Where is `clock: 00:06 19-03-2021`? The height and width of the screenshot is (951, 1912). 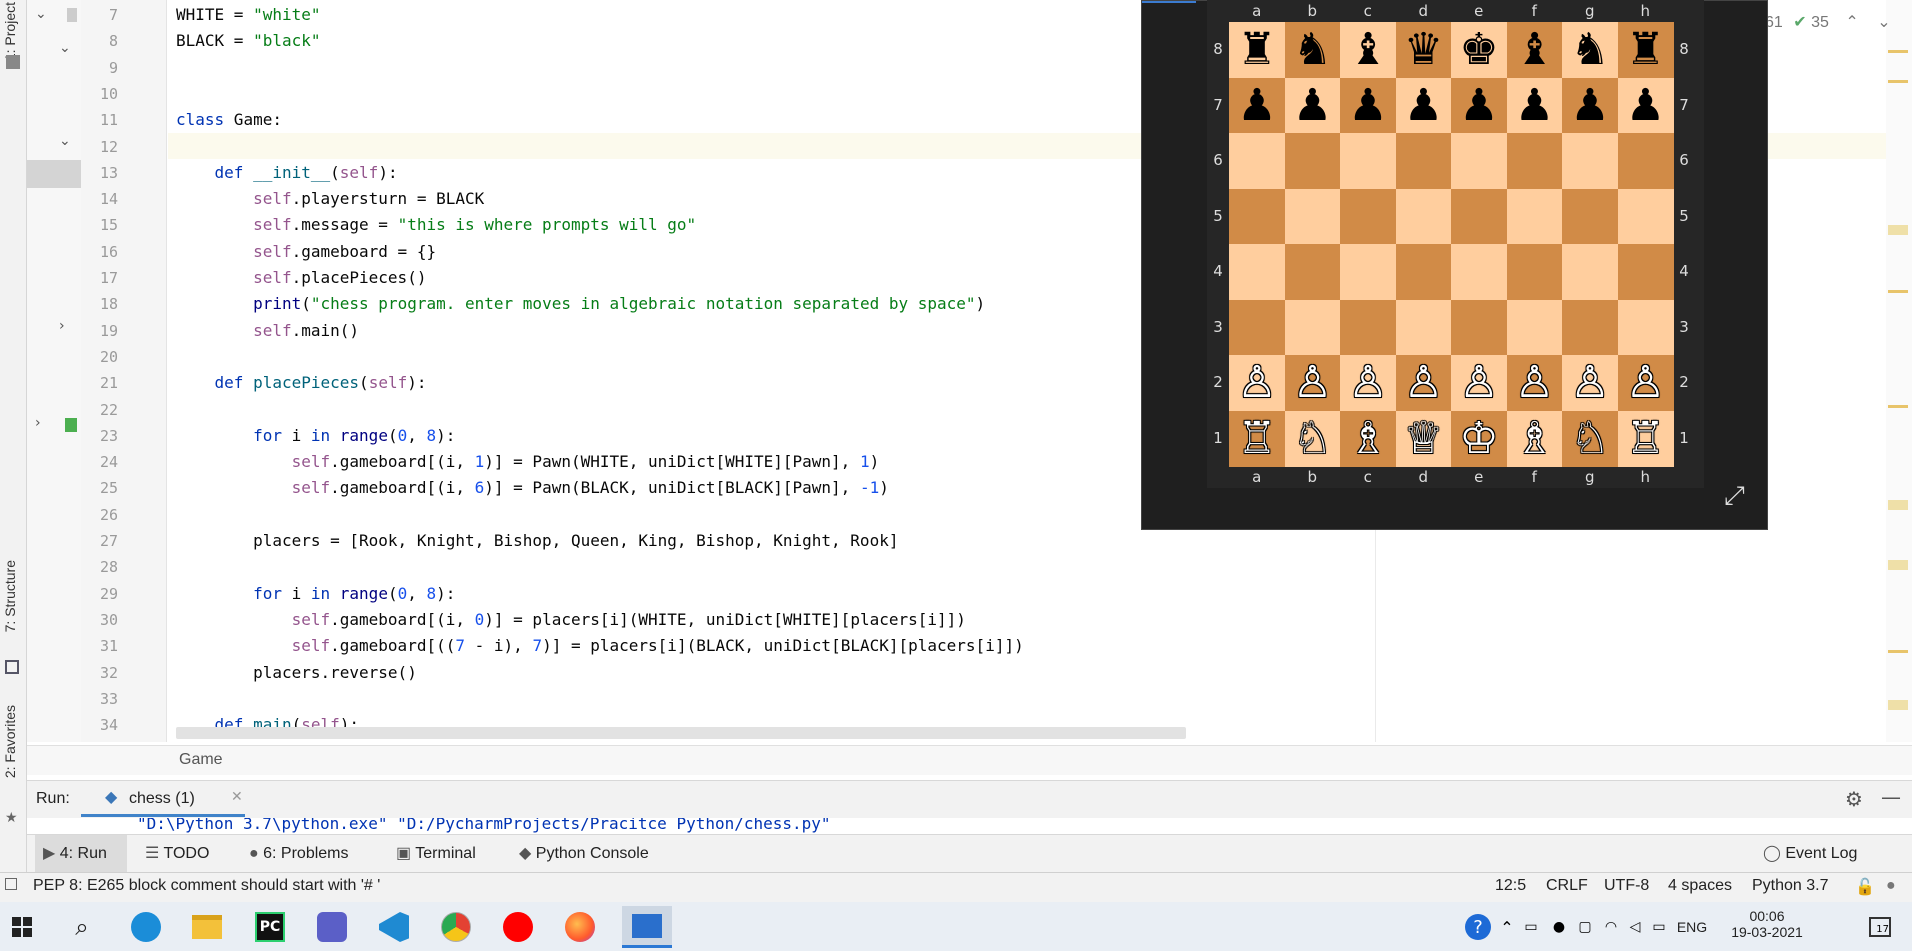
clock: 00:06 19-03-2021 is located at coordinates (1767, 924).